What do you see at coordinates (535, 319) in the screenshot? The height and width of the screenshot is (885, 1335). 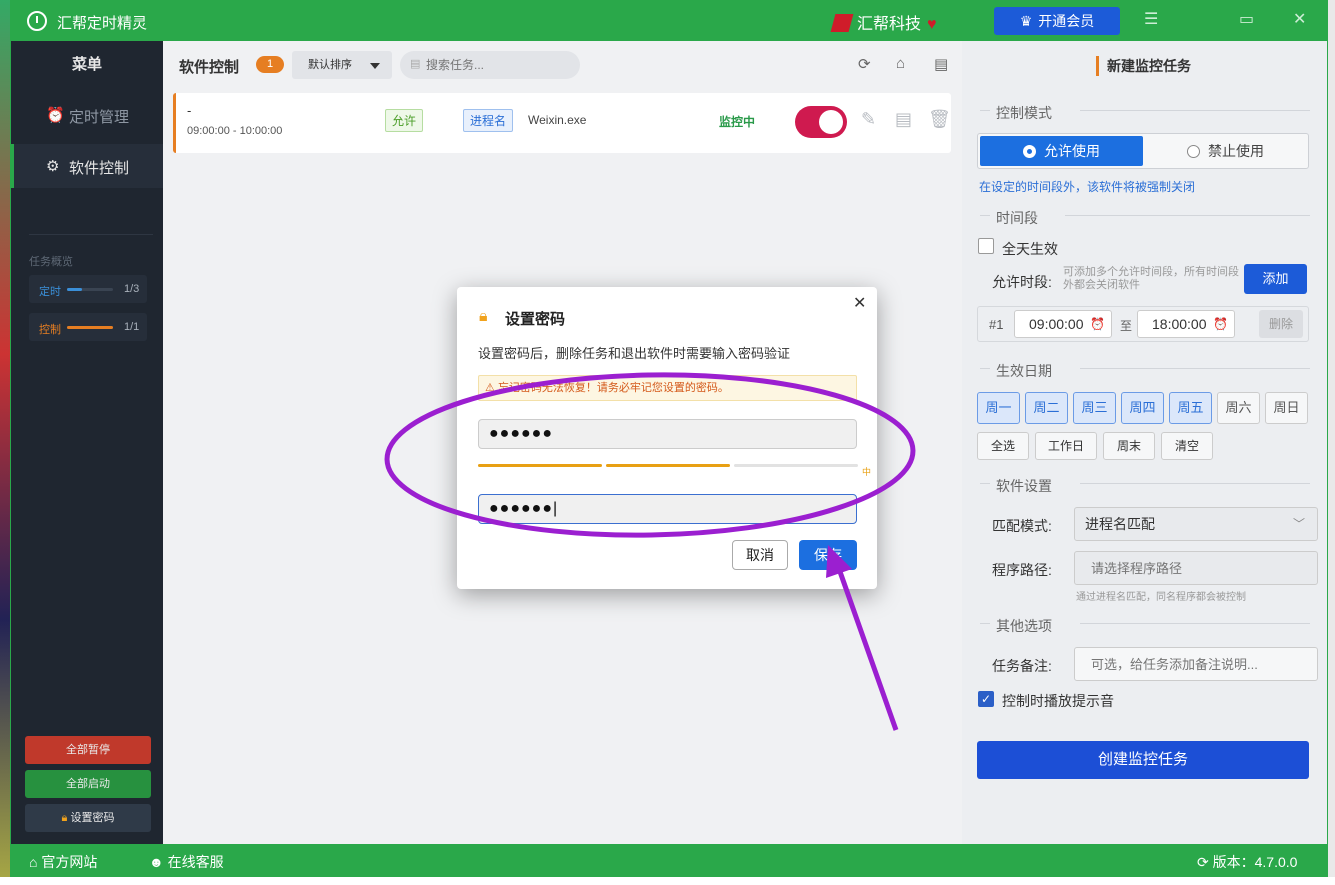 I see `dialog-title: 设置密码` at bounding box center [535, 319].